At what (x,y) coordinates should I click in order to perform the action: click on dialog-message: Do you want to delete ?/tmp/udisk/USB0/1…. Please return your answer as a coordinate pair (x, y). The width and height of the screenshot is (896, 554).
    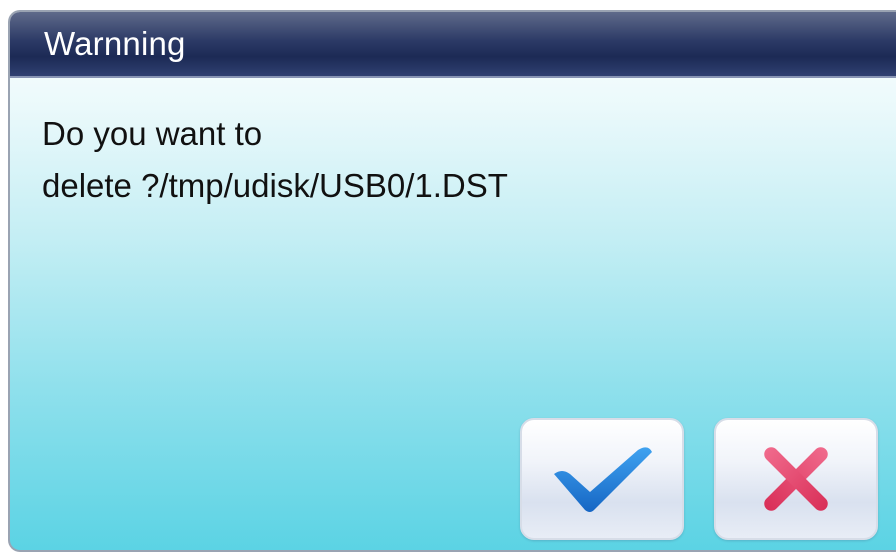
    Looking at the image, I should click on (275, 160).